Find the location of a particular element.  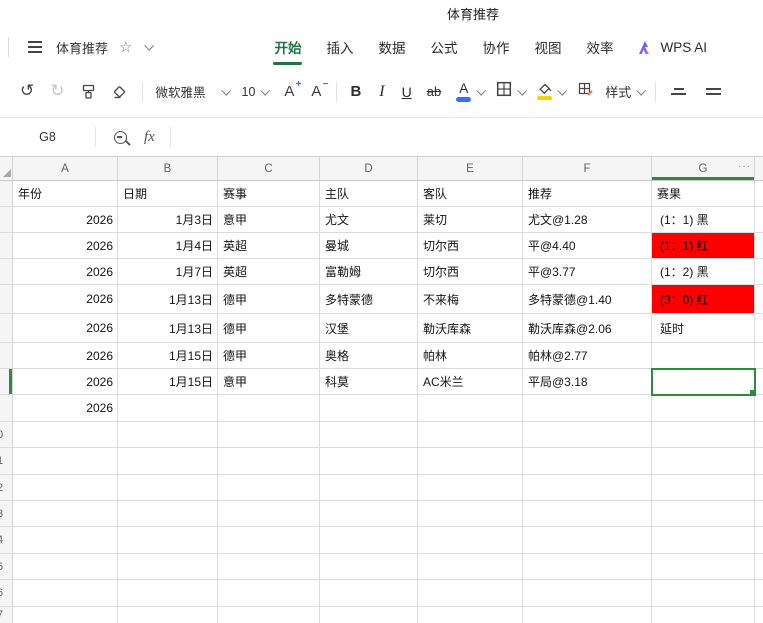

column-header-g: G ··· is located at coordinates (703, 169).